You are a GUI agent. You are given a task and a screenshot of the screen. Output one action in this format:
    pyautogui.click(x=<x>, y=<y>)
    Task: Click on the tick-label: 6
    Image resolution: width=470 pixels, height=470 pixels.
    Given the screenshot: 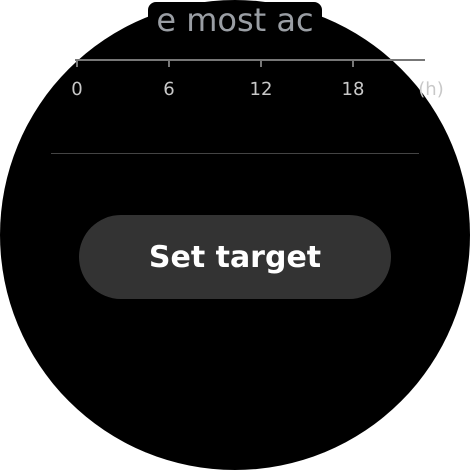 What is the action you would take?
    pyautogui.click(x=169, y=89)
    